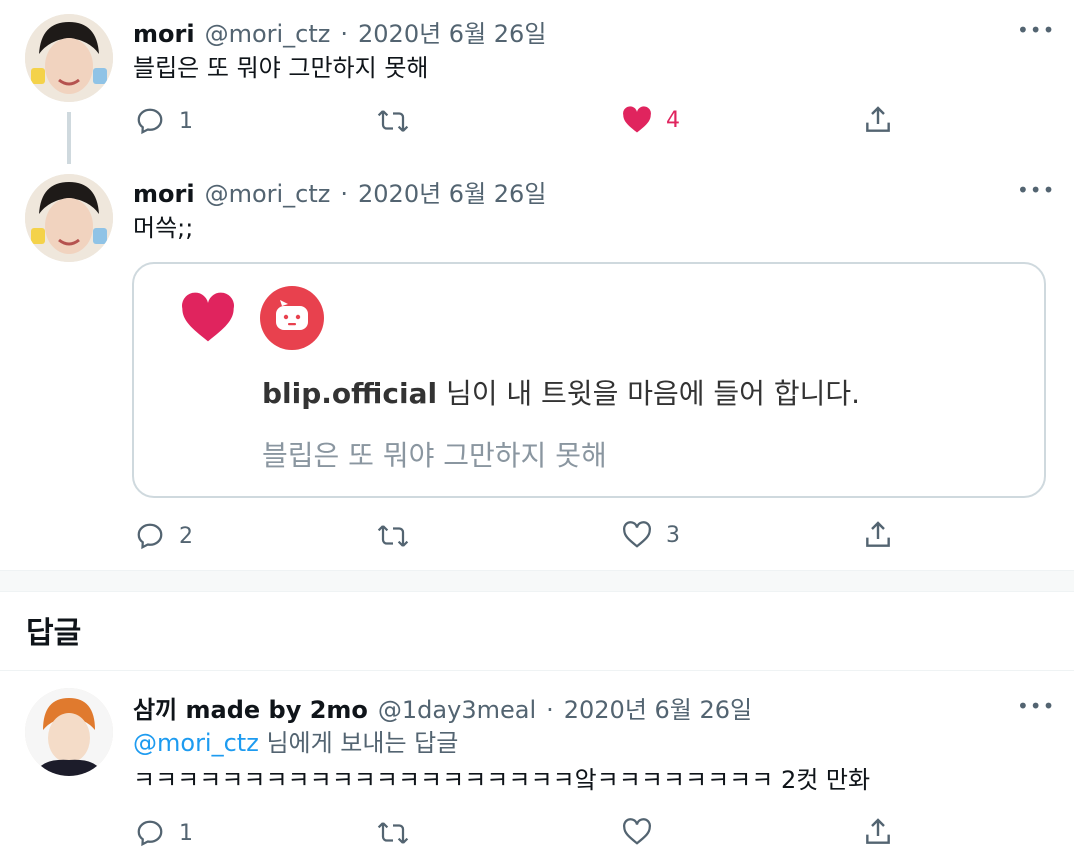  What do you see at coordinates (673, 535) in the screenshot?
I see `like-count: 3` at bounding box center [673, 535].